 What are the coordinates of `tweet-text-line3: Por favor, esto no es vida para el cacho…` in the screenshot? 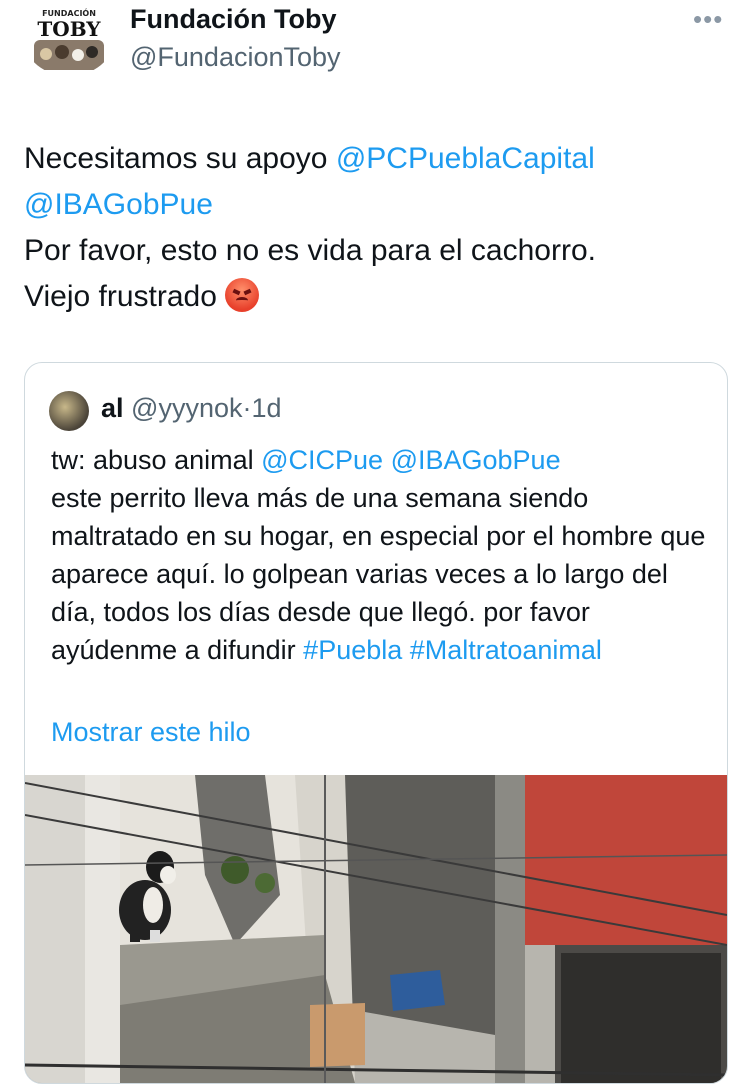 It's located at (310, 250).